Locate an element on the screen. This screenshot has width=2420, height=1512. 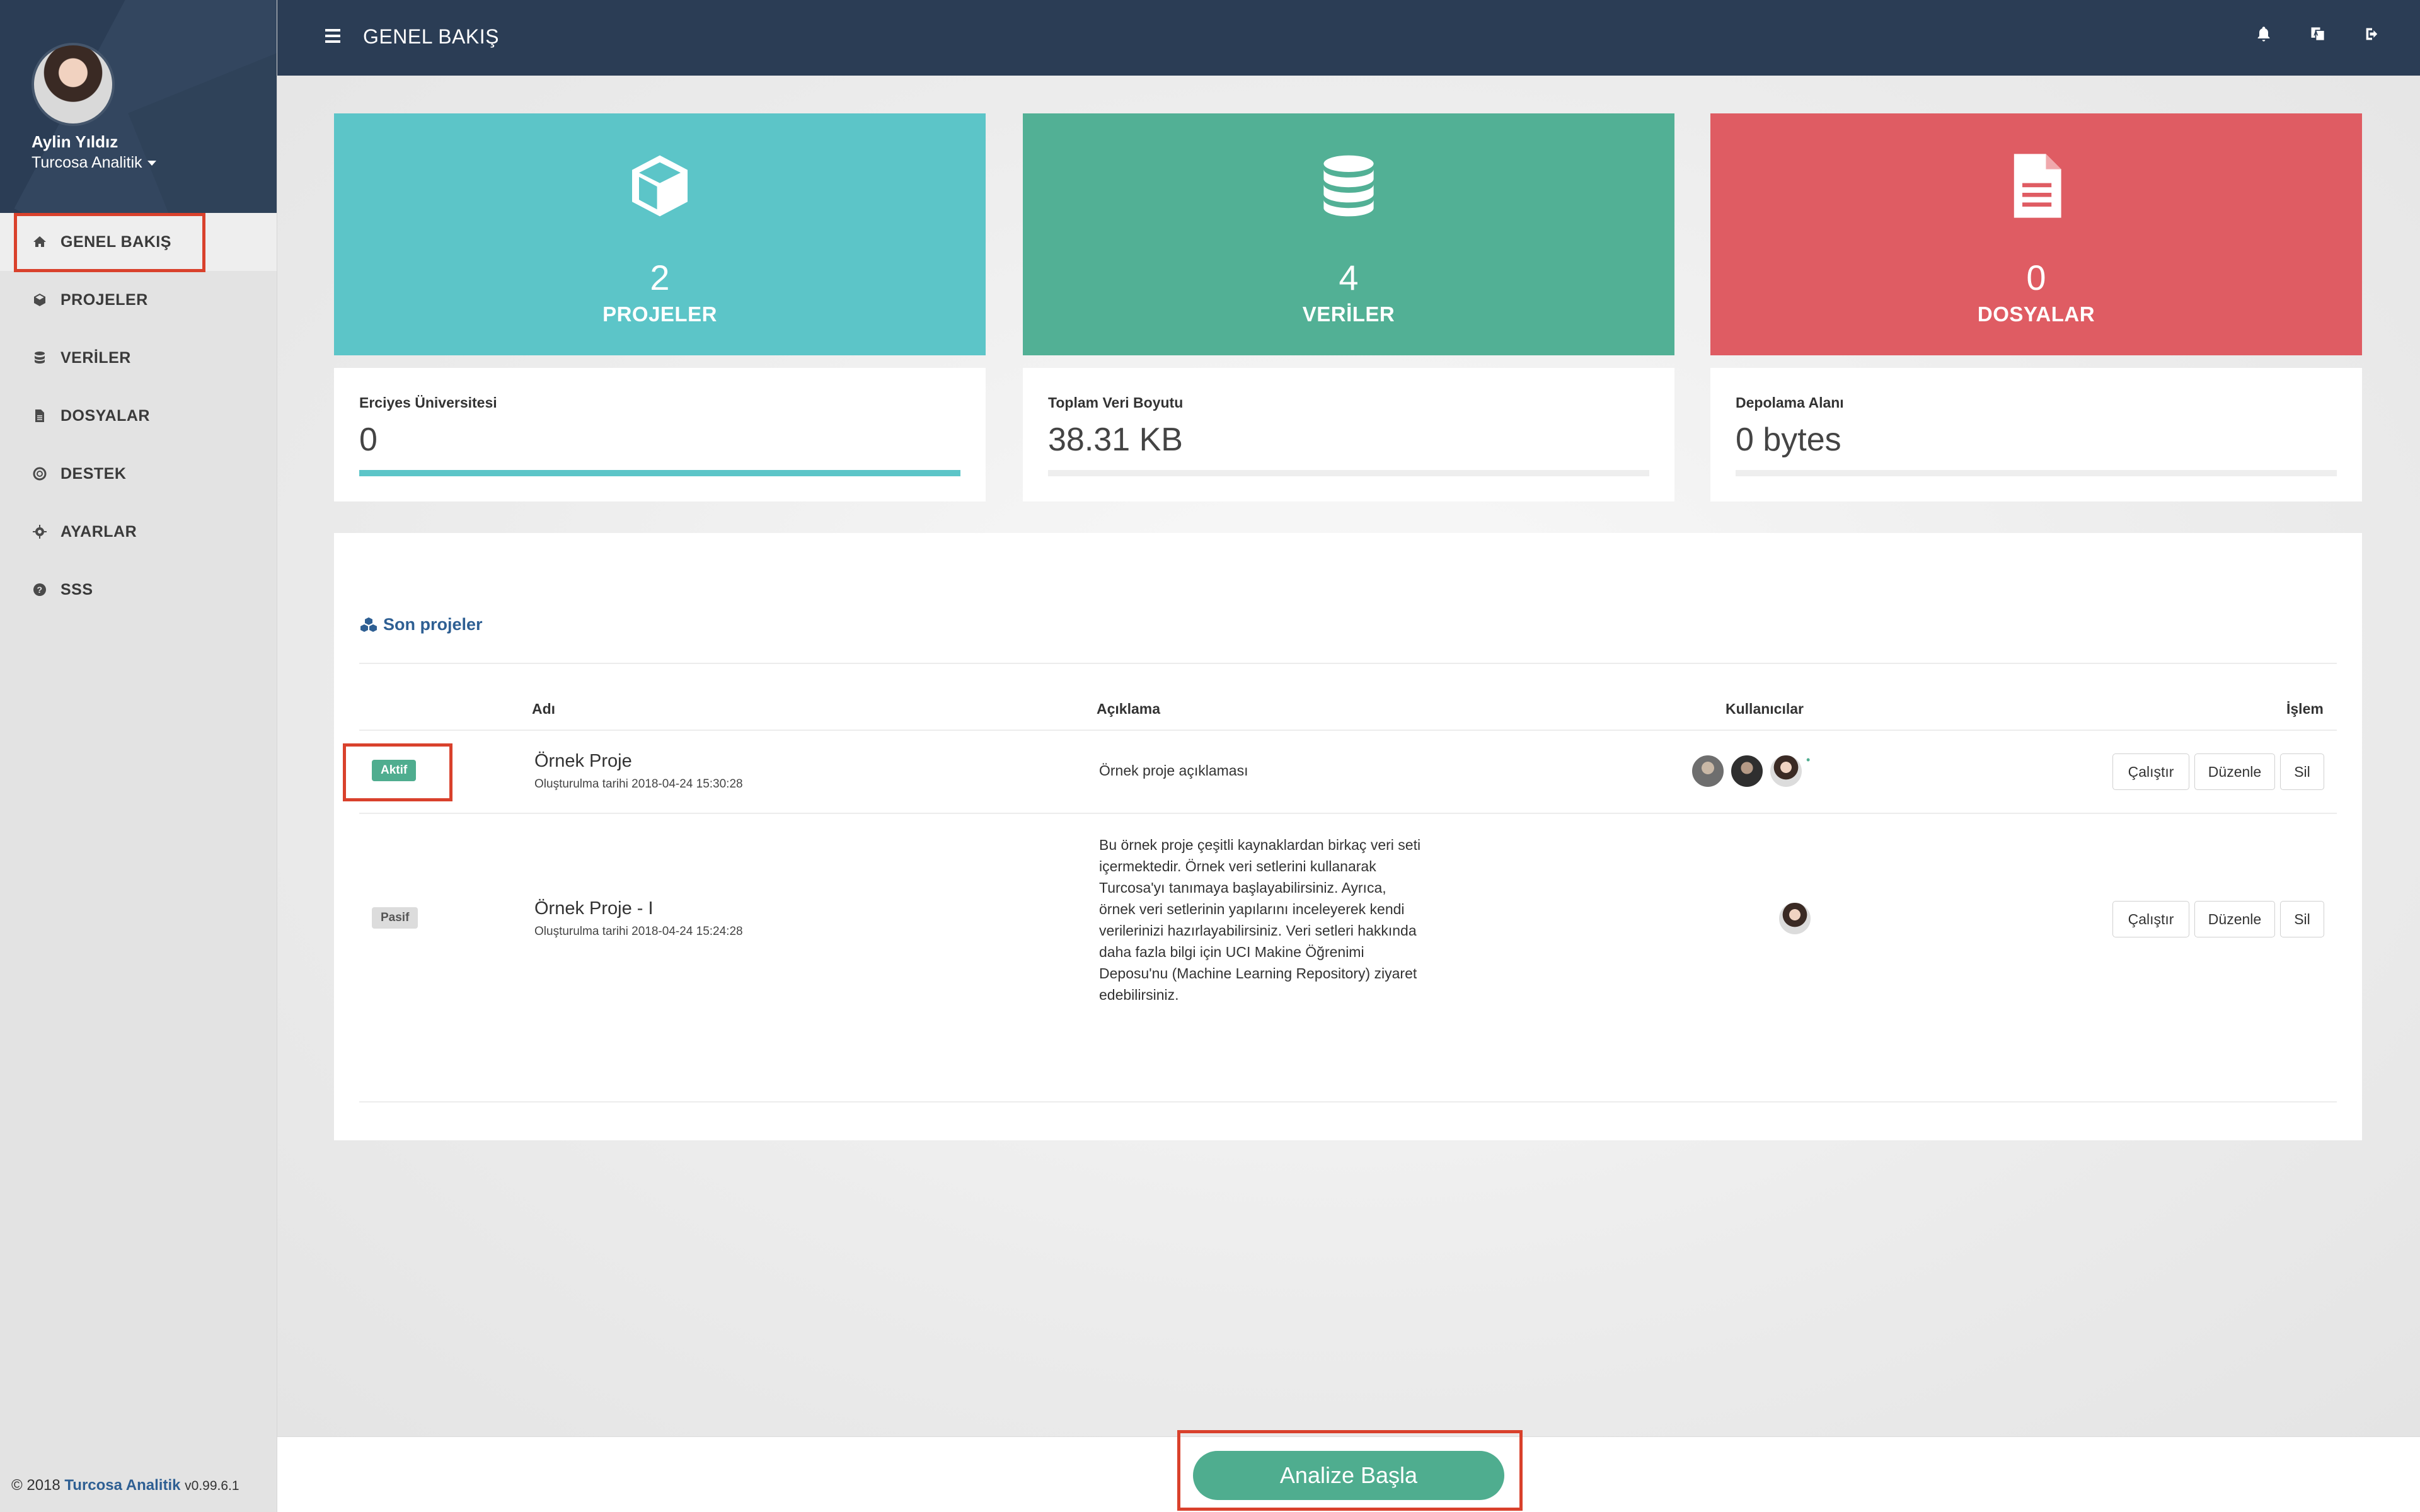
logout-icon is located at coordinates (2372, 34).